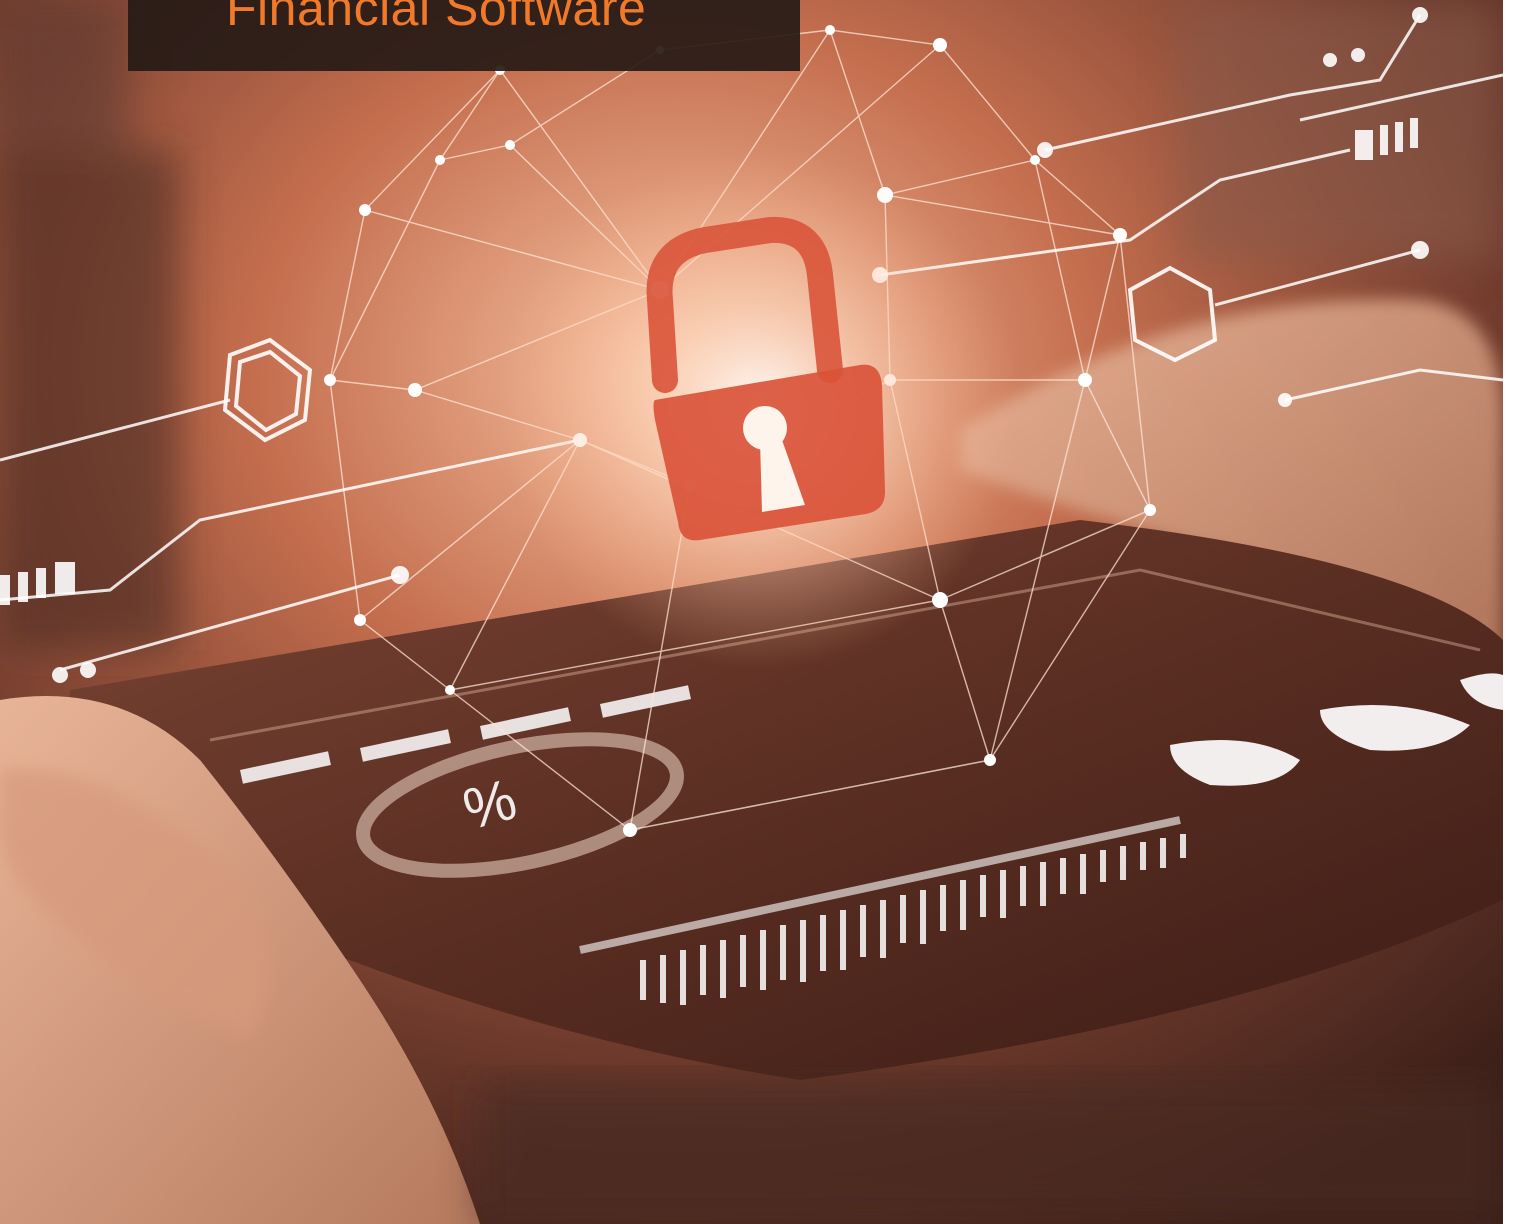 The image size is (1515, 1224). What do you see at coordinates (1509, 612) in the screenshot?
I see `page-edge` at bounding box center [1509, 612].